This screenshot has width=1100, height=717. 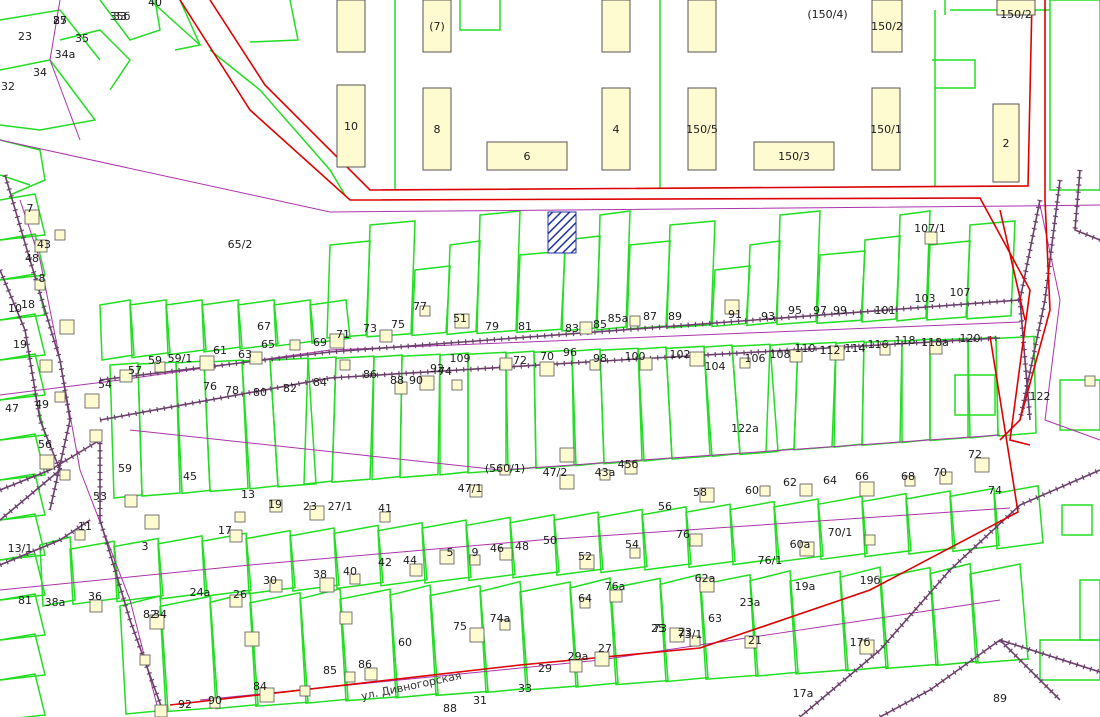 What do you see at coordinates (878, 344) in the screenshot?
I see `house-number: 116` at bounding box center [878, 344].